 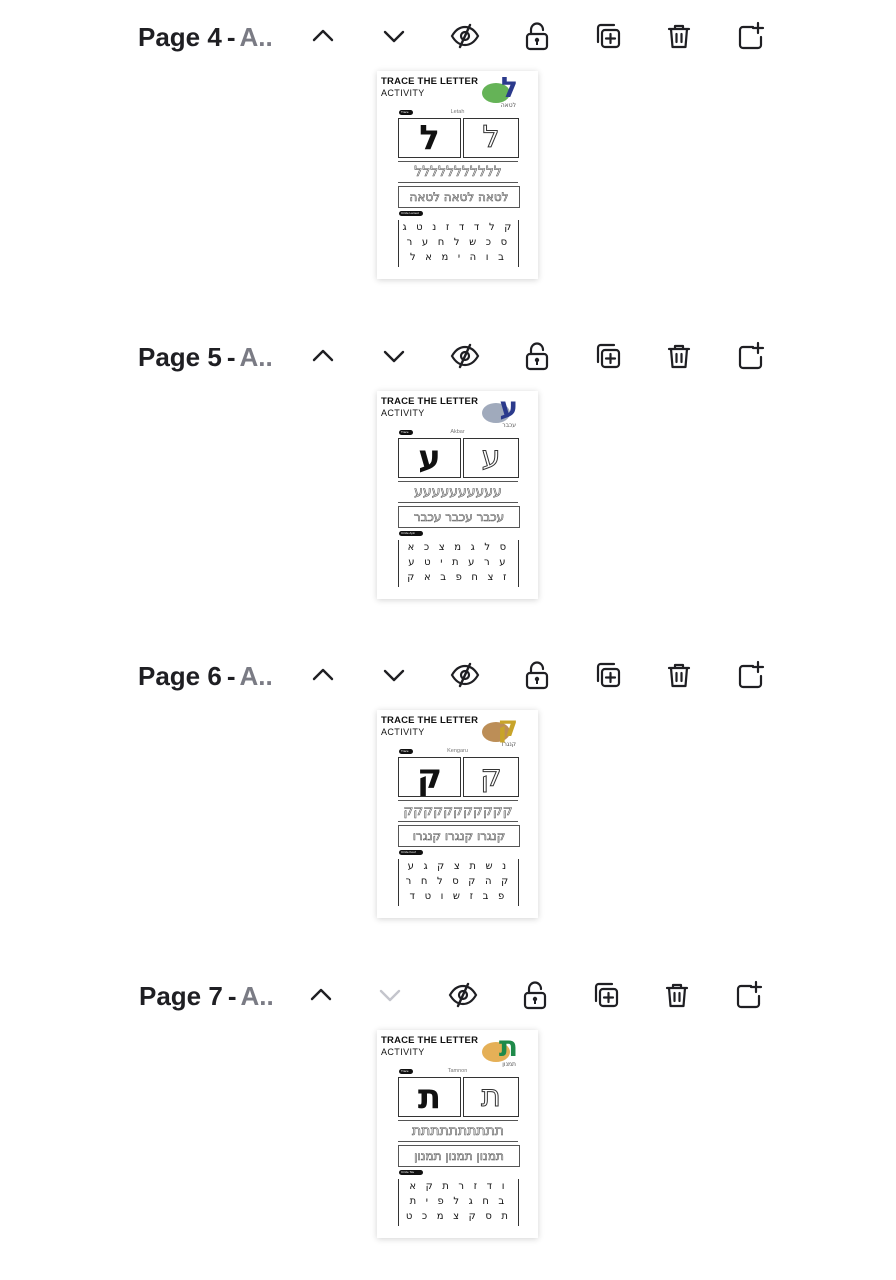 I want to click on letter-grid-row: ס כ ש ל ח ע ר, so click(x=458, y=242).